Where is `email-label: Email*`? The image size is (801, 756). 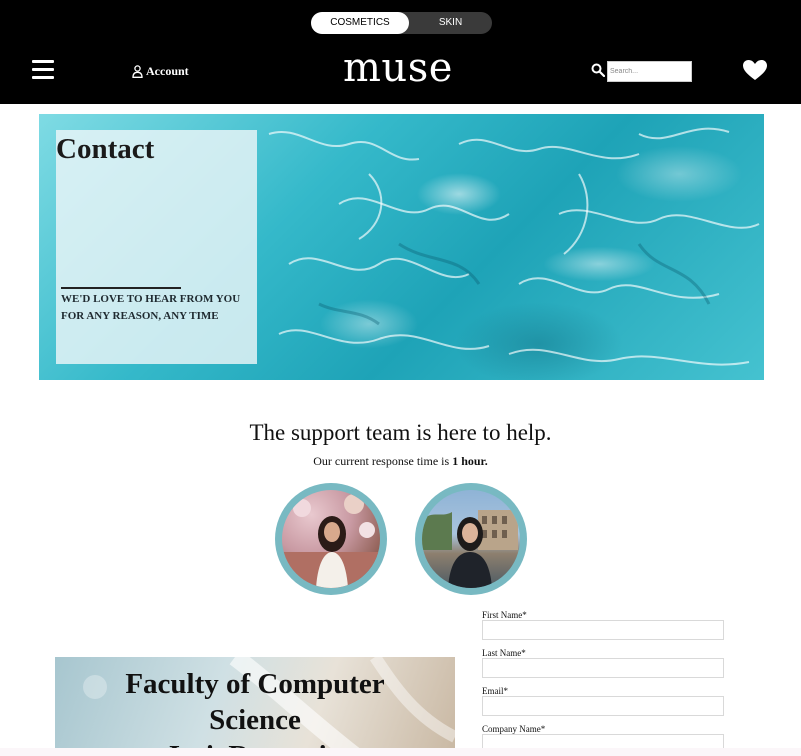 email-label: Email* is located at coordinates (495, 691).